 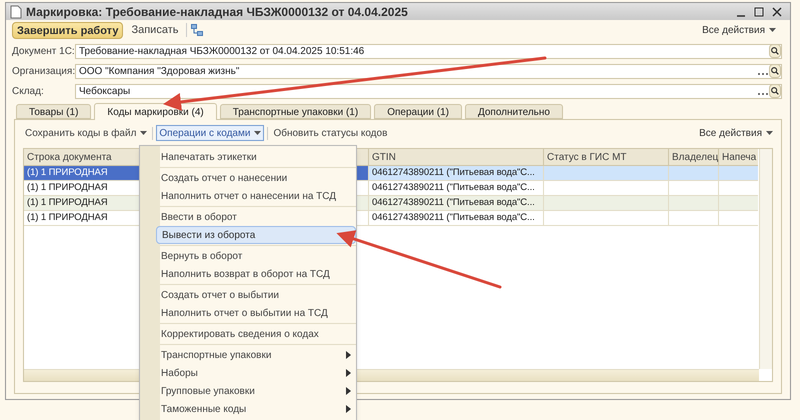 What do you see at coordinates (256, 295) in the screenshot?
I see `menu-item: Создать отчет о выбытии` at bounding box center [256, 295].